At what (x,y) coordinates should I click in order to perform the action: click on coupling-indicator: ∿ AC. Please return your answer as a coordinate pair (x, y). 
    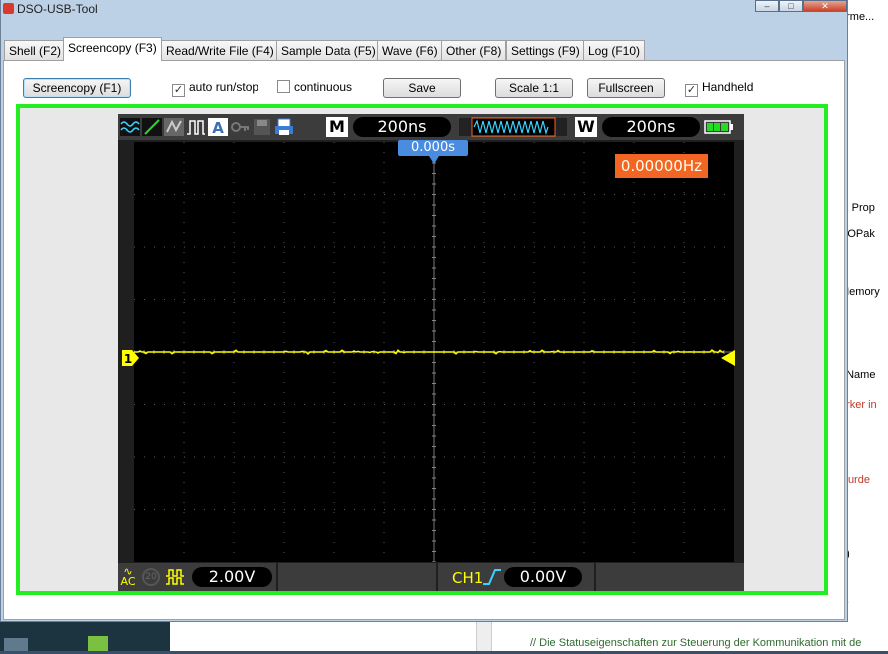
    Looking at the image, I should click on (128, 576).